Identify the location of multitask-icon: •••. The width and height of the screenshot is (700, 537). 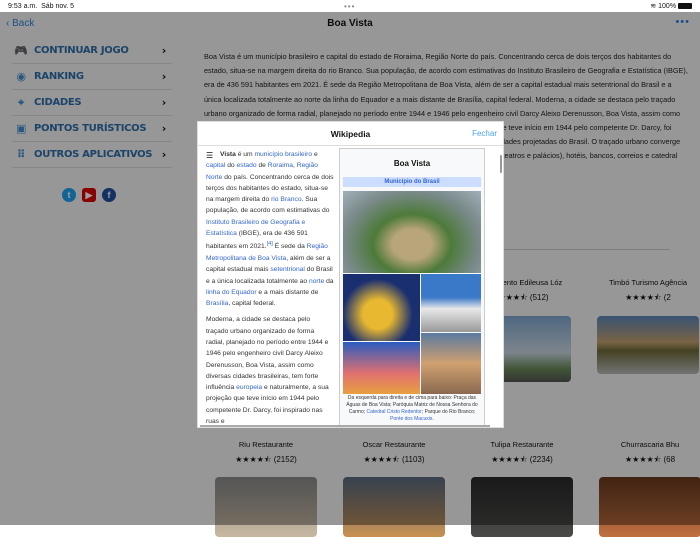
(349, 6).